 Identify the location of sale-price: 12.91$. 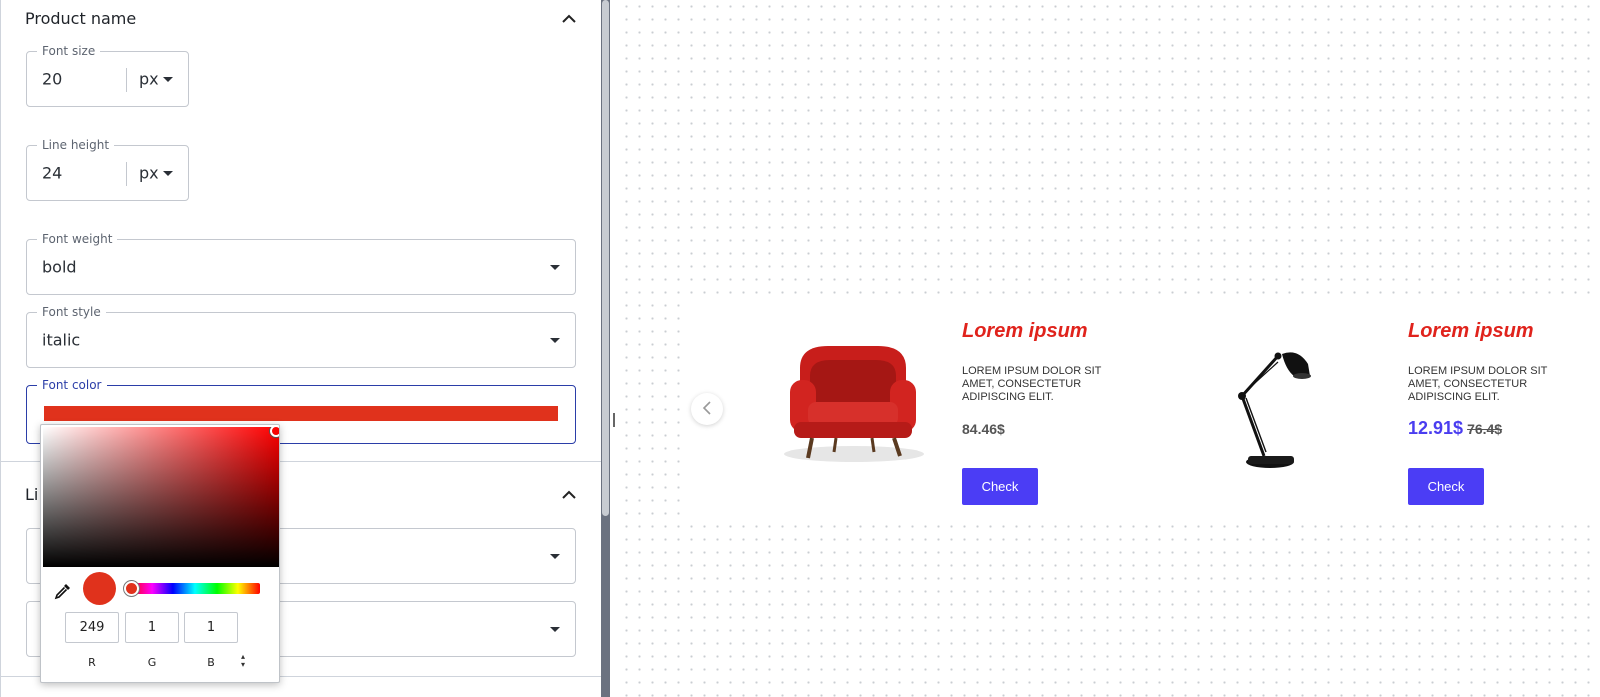
(1436, 428).